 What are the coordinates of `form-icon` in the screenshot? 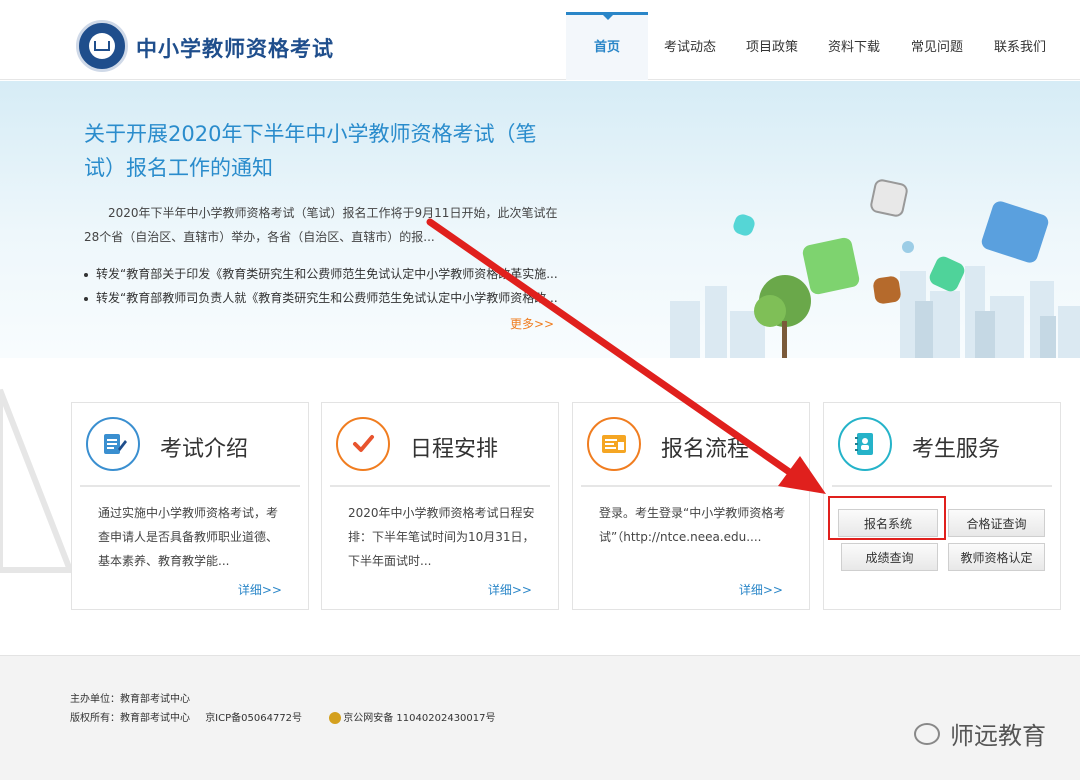 It's located at (614, 444).